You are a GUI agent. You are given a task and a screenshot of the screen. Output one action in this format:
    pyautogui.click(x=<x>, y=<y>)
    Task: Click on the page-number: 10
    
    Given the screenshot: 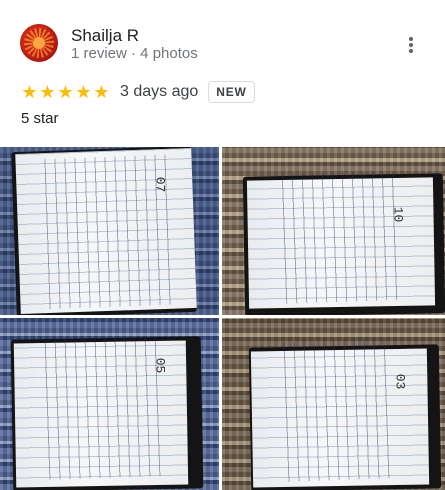 What is the action you would take?
    pyautogui.click(x=398, y=214)
    